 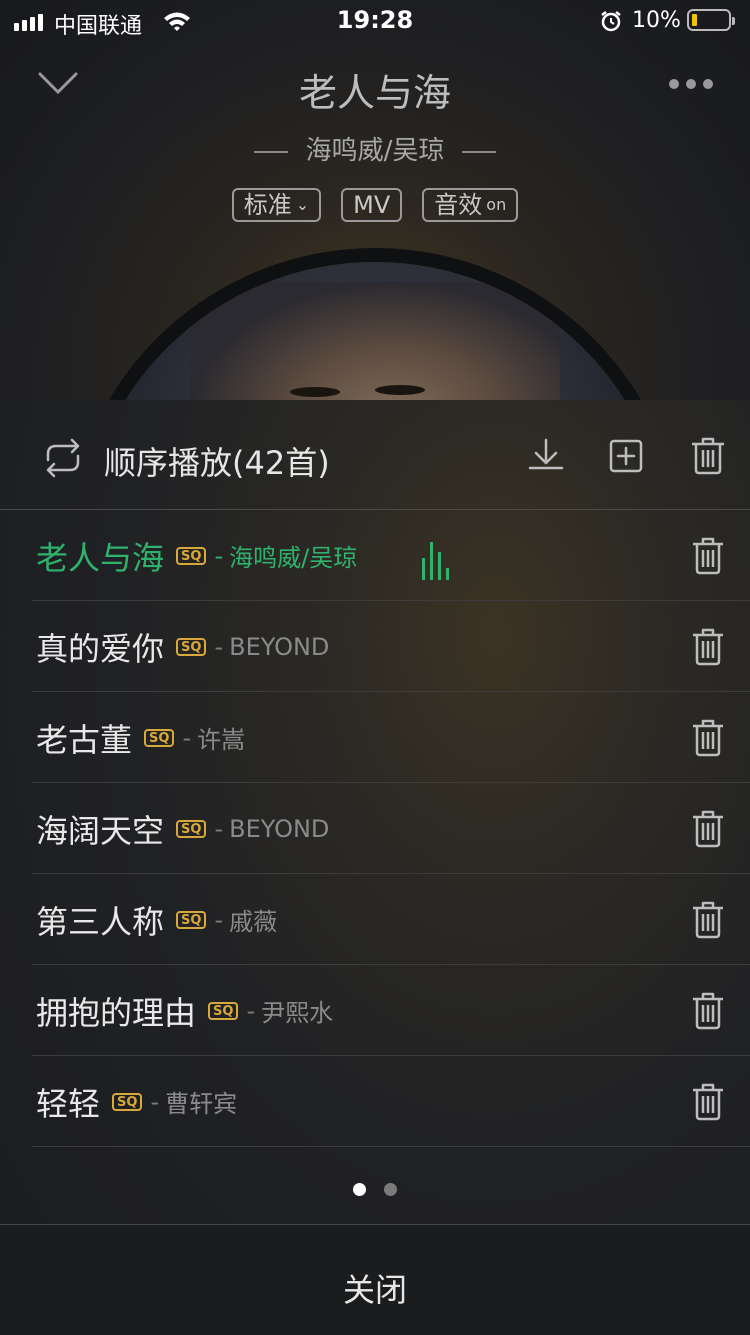 I want to click on more-options-icon, so click(x=691, y=84).